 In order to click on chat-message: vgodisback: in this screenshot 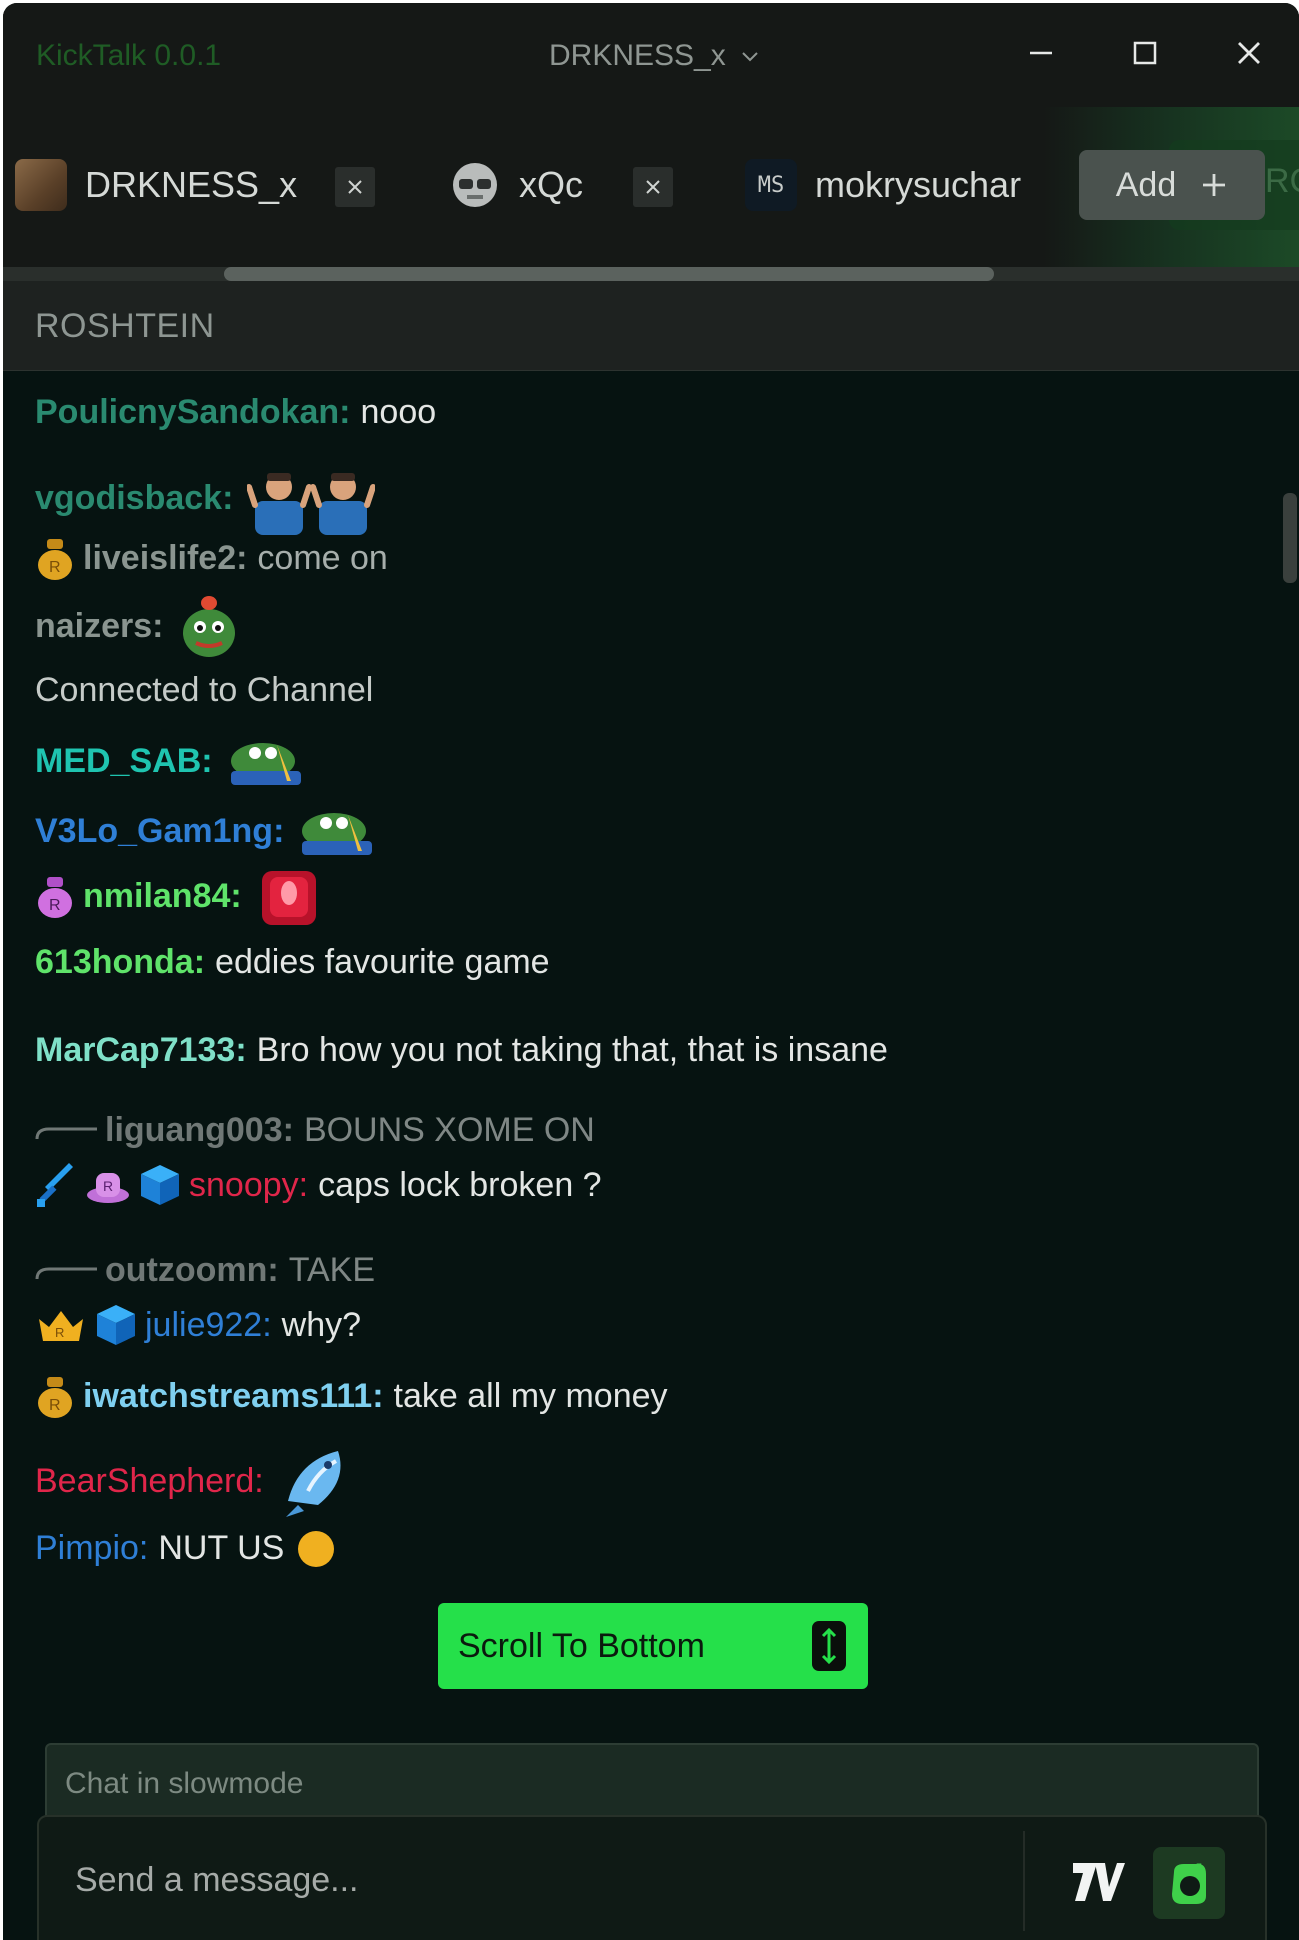, I will do `click(205, 498)`.